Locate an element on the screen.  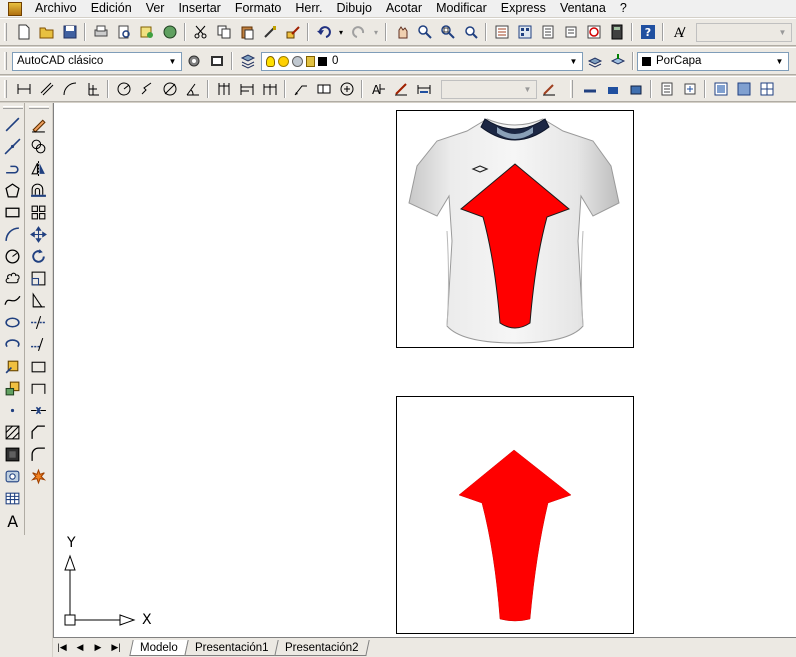
menu-herr: Herr. is located at coordinates (308, 8).